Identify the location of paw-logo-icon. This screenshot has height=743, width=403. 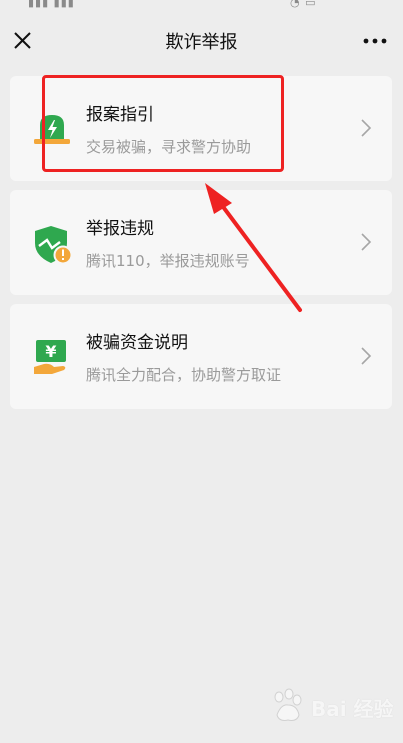
(288, 704).